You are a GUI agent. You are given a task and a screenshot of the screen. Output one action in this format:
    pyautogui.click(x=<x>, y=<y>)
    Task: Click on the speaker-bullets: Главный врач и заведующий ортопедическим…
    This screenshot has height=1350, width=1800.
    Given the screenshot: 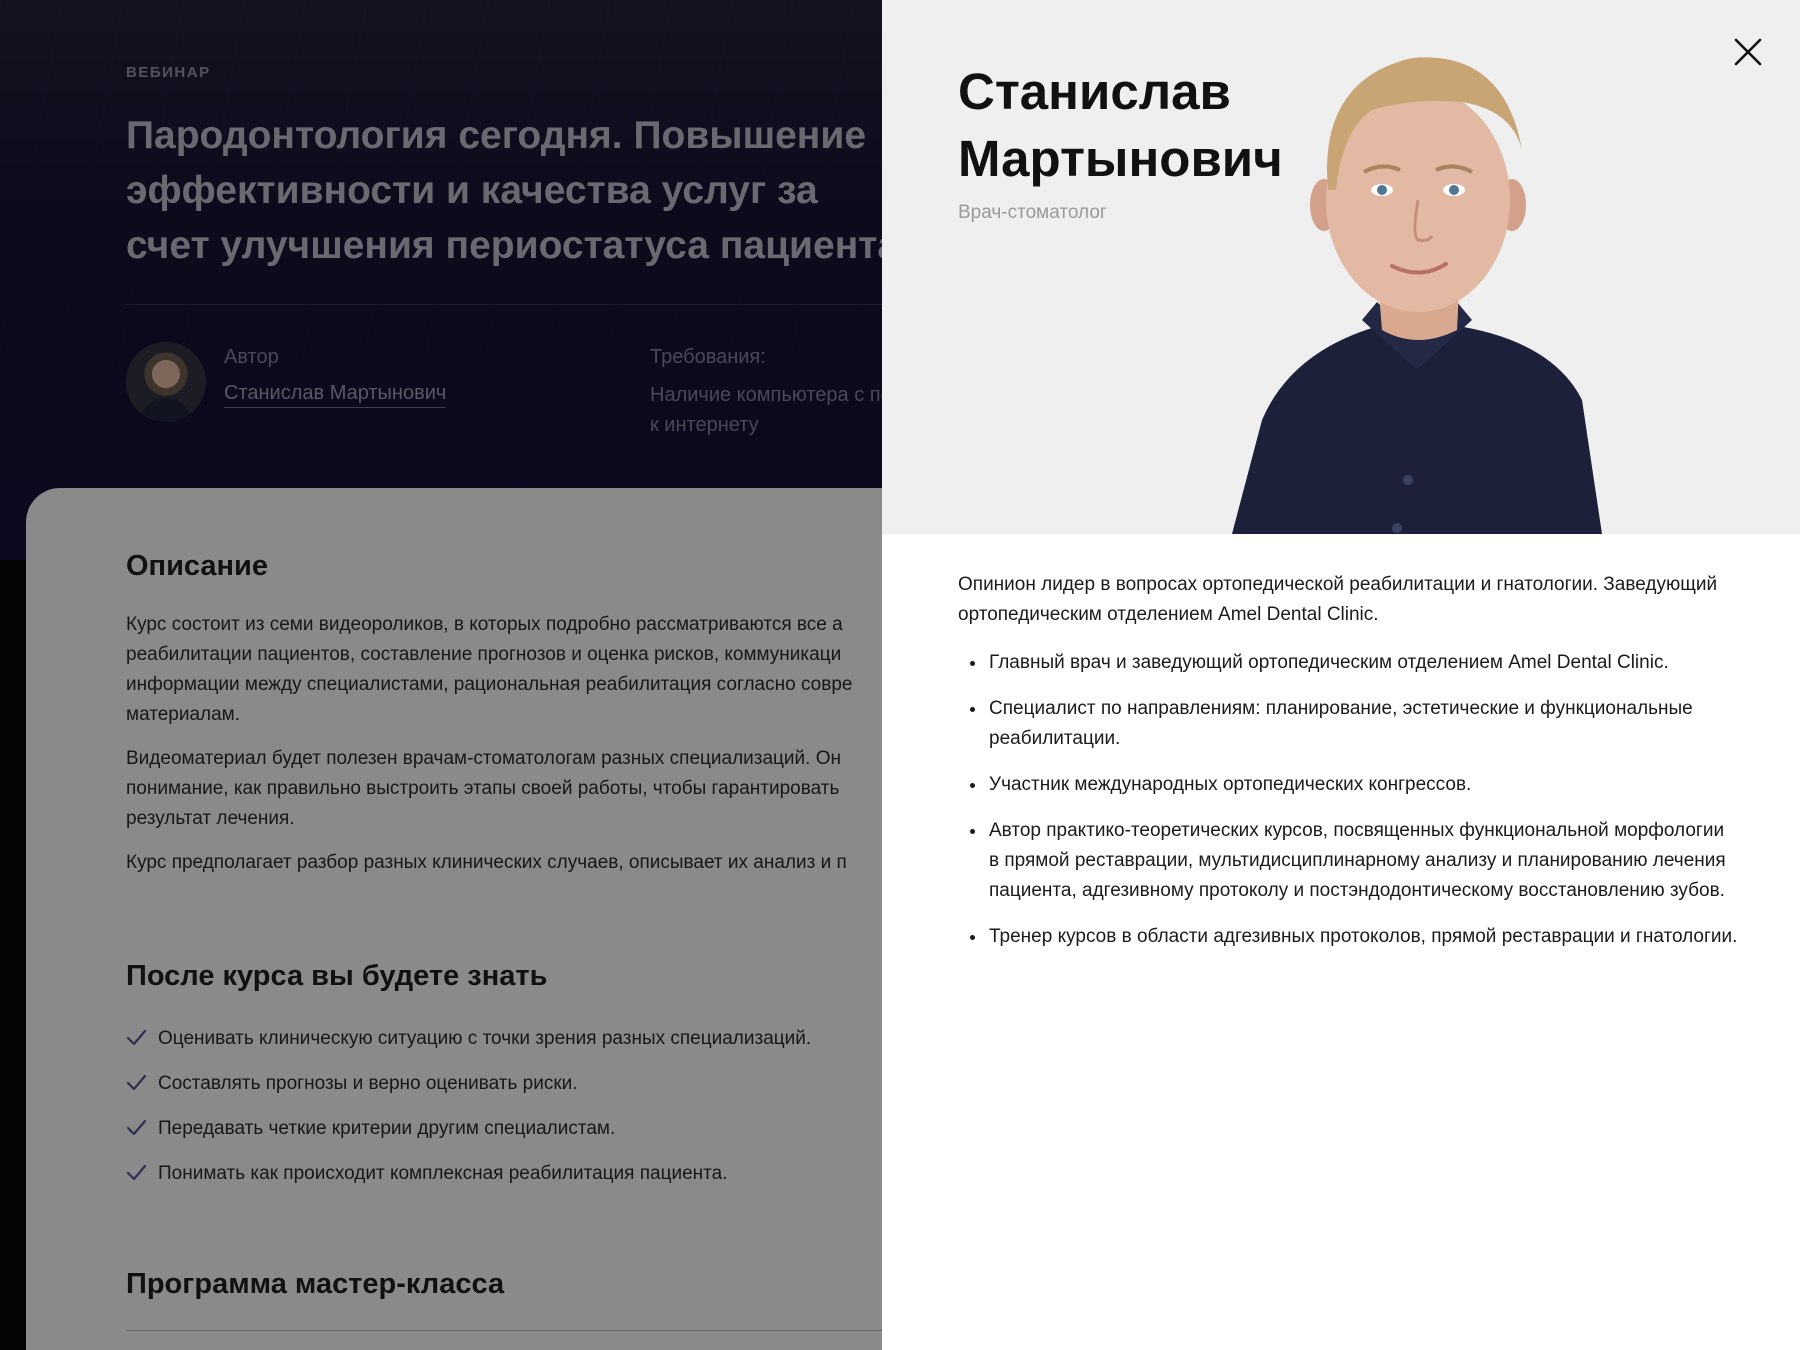 What is the action you would take?
    pyautogui.click(x=1348, y=800)
    